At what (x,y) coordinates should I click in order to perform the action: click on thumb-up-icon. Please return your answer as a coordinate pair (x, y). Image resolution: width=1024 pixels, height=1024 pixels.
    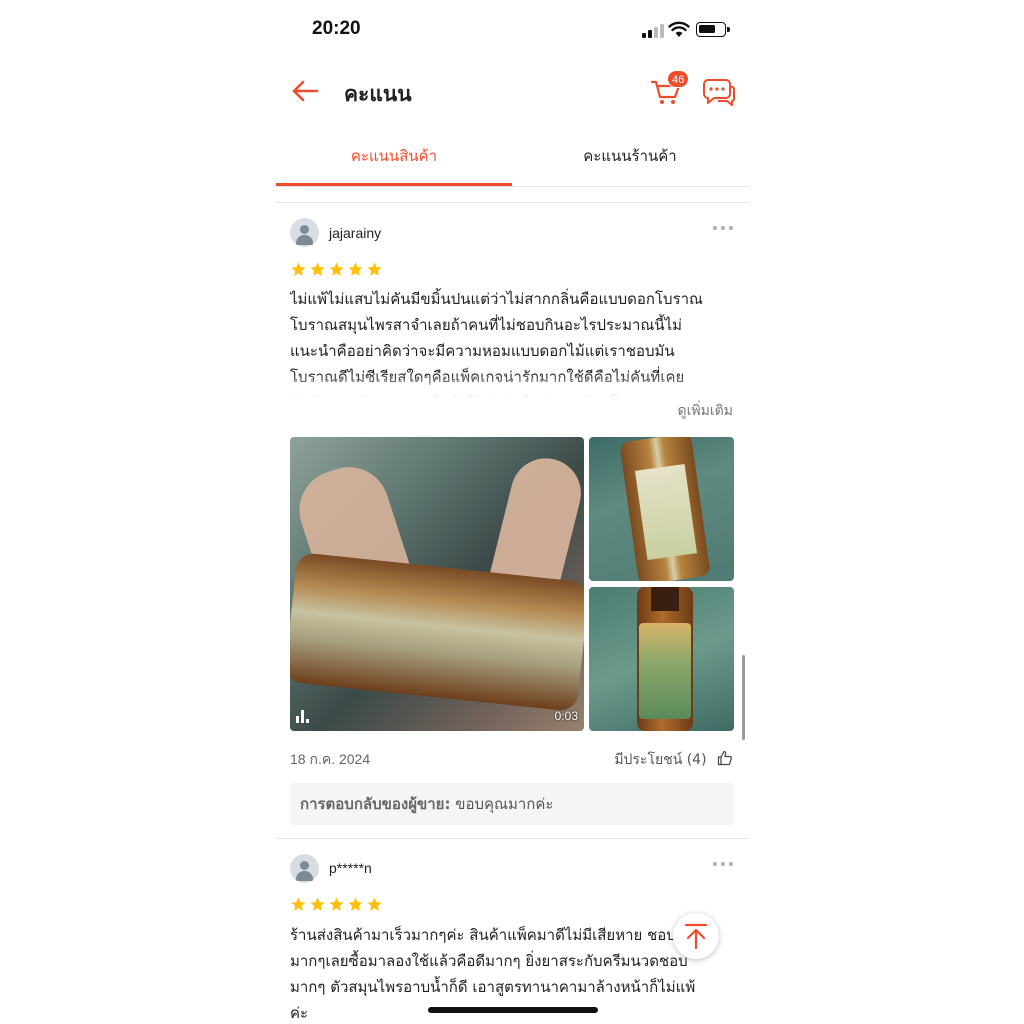
    Looking at the image, I should click on (724, 758).